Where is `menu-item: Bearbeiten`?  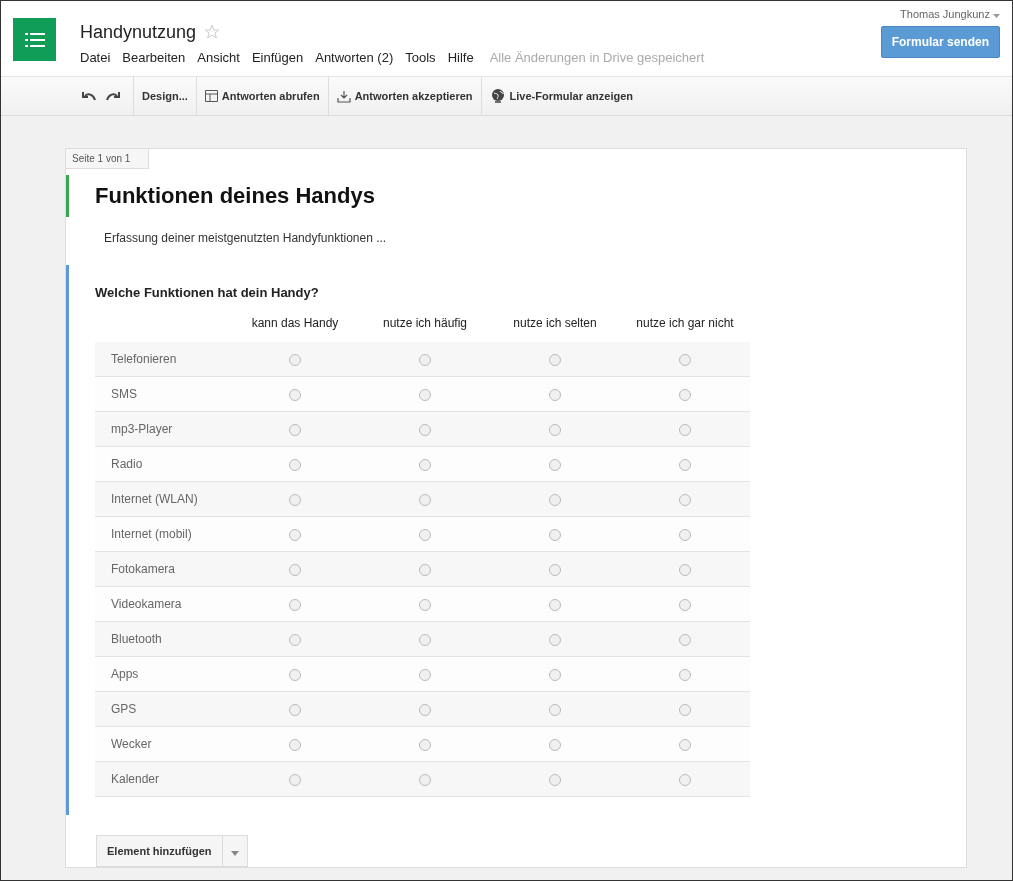
menu-item: Bearbeiten is located at coordinates (154, 57).